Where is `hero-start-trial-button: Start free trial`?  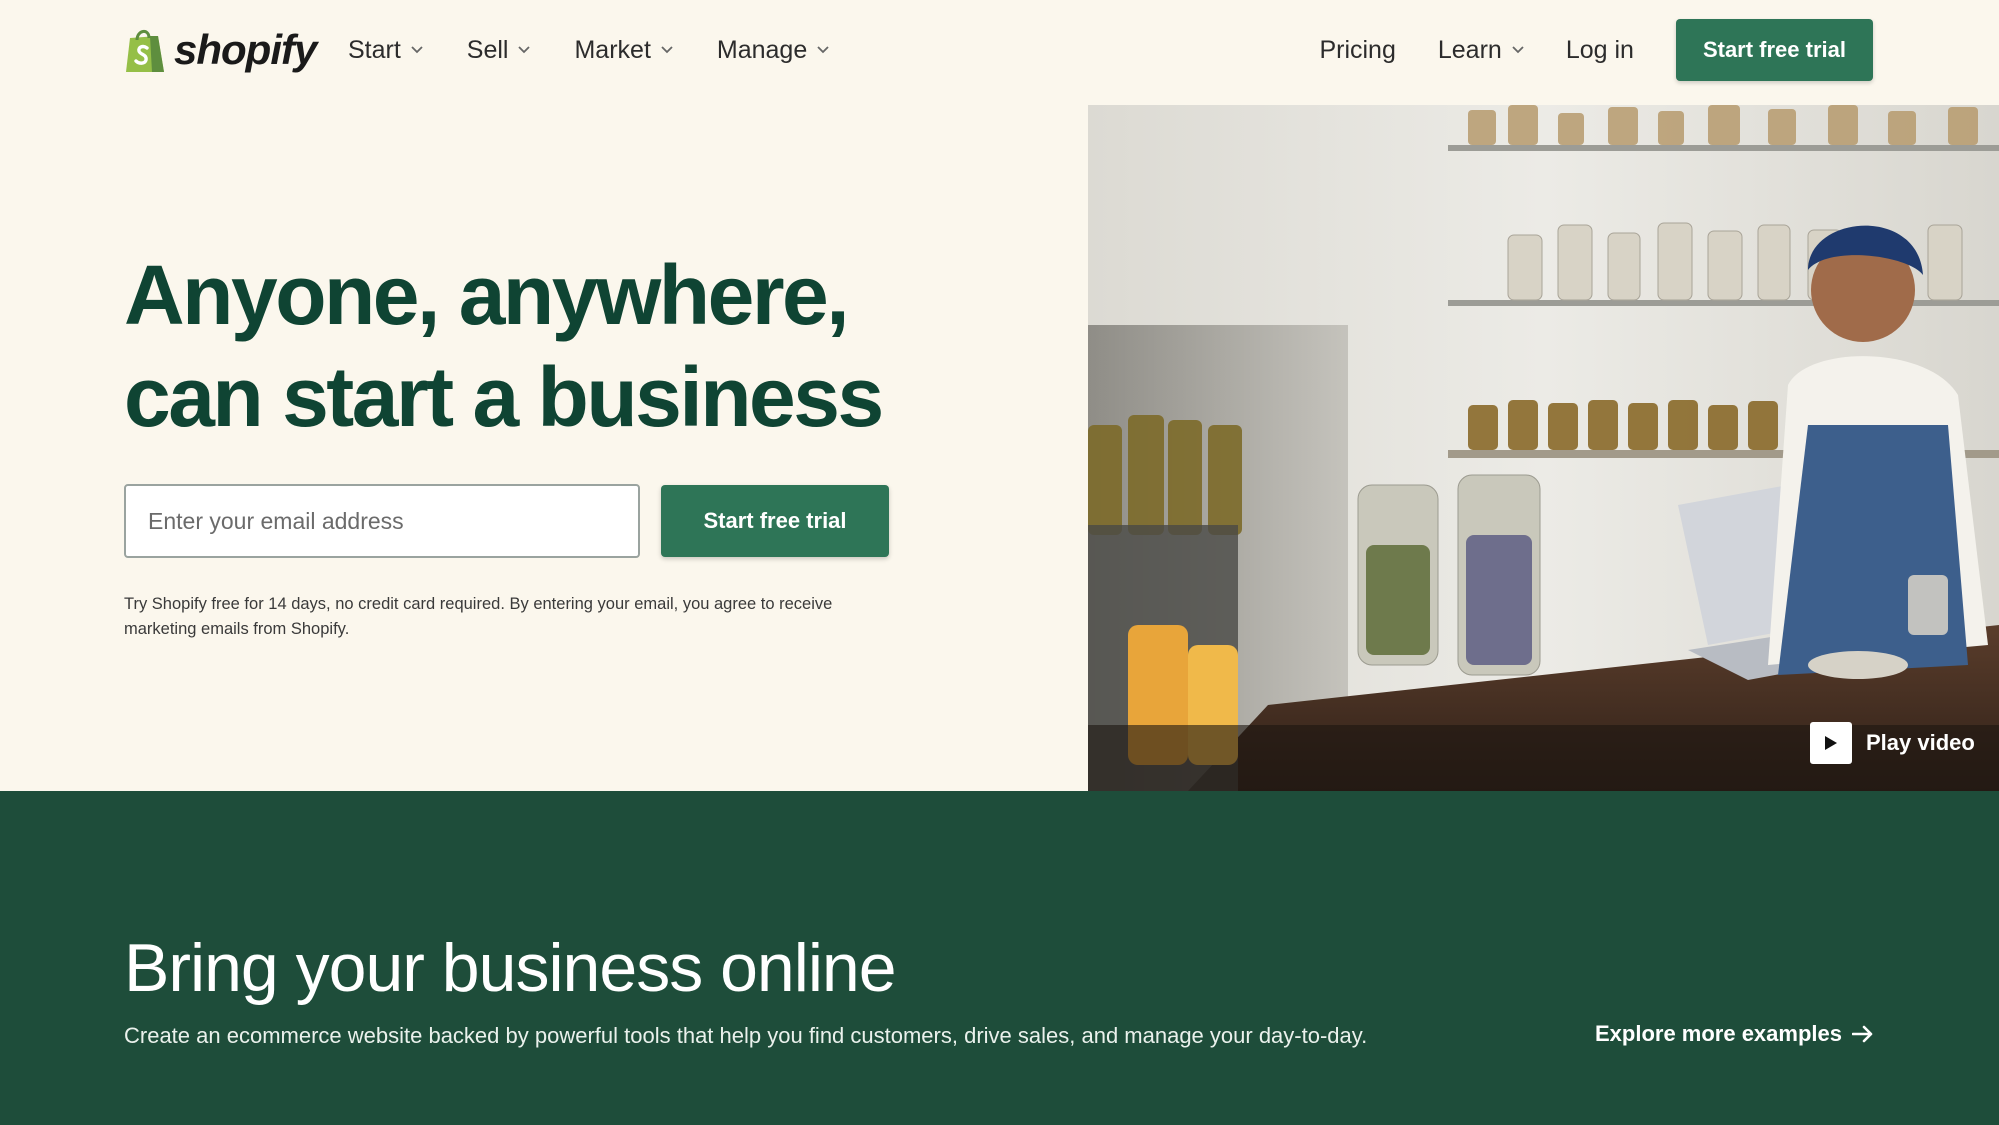 hero-start-trial-button: Start free trial is located at coordinates (775, 521).